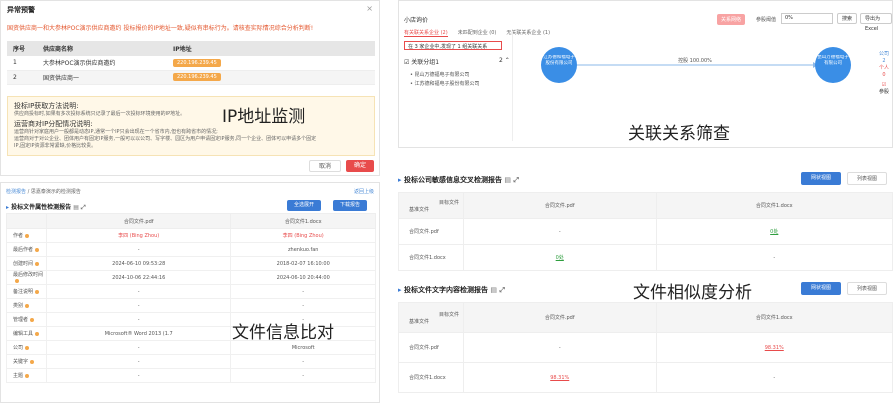 This screenshot has width=893, height=403. I want to click on corner-header: 目标文件 基准文件, so click(431, 205).